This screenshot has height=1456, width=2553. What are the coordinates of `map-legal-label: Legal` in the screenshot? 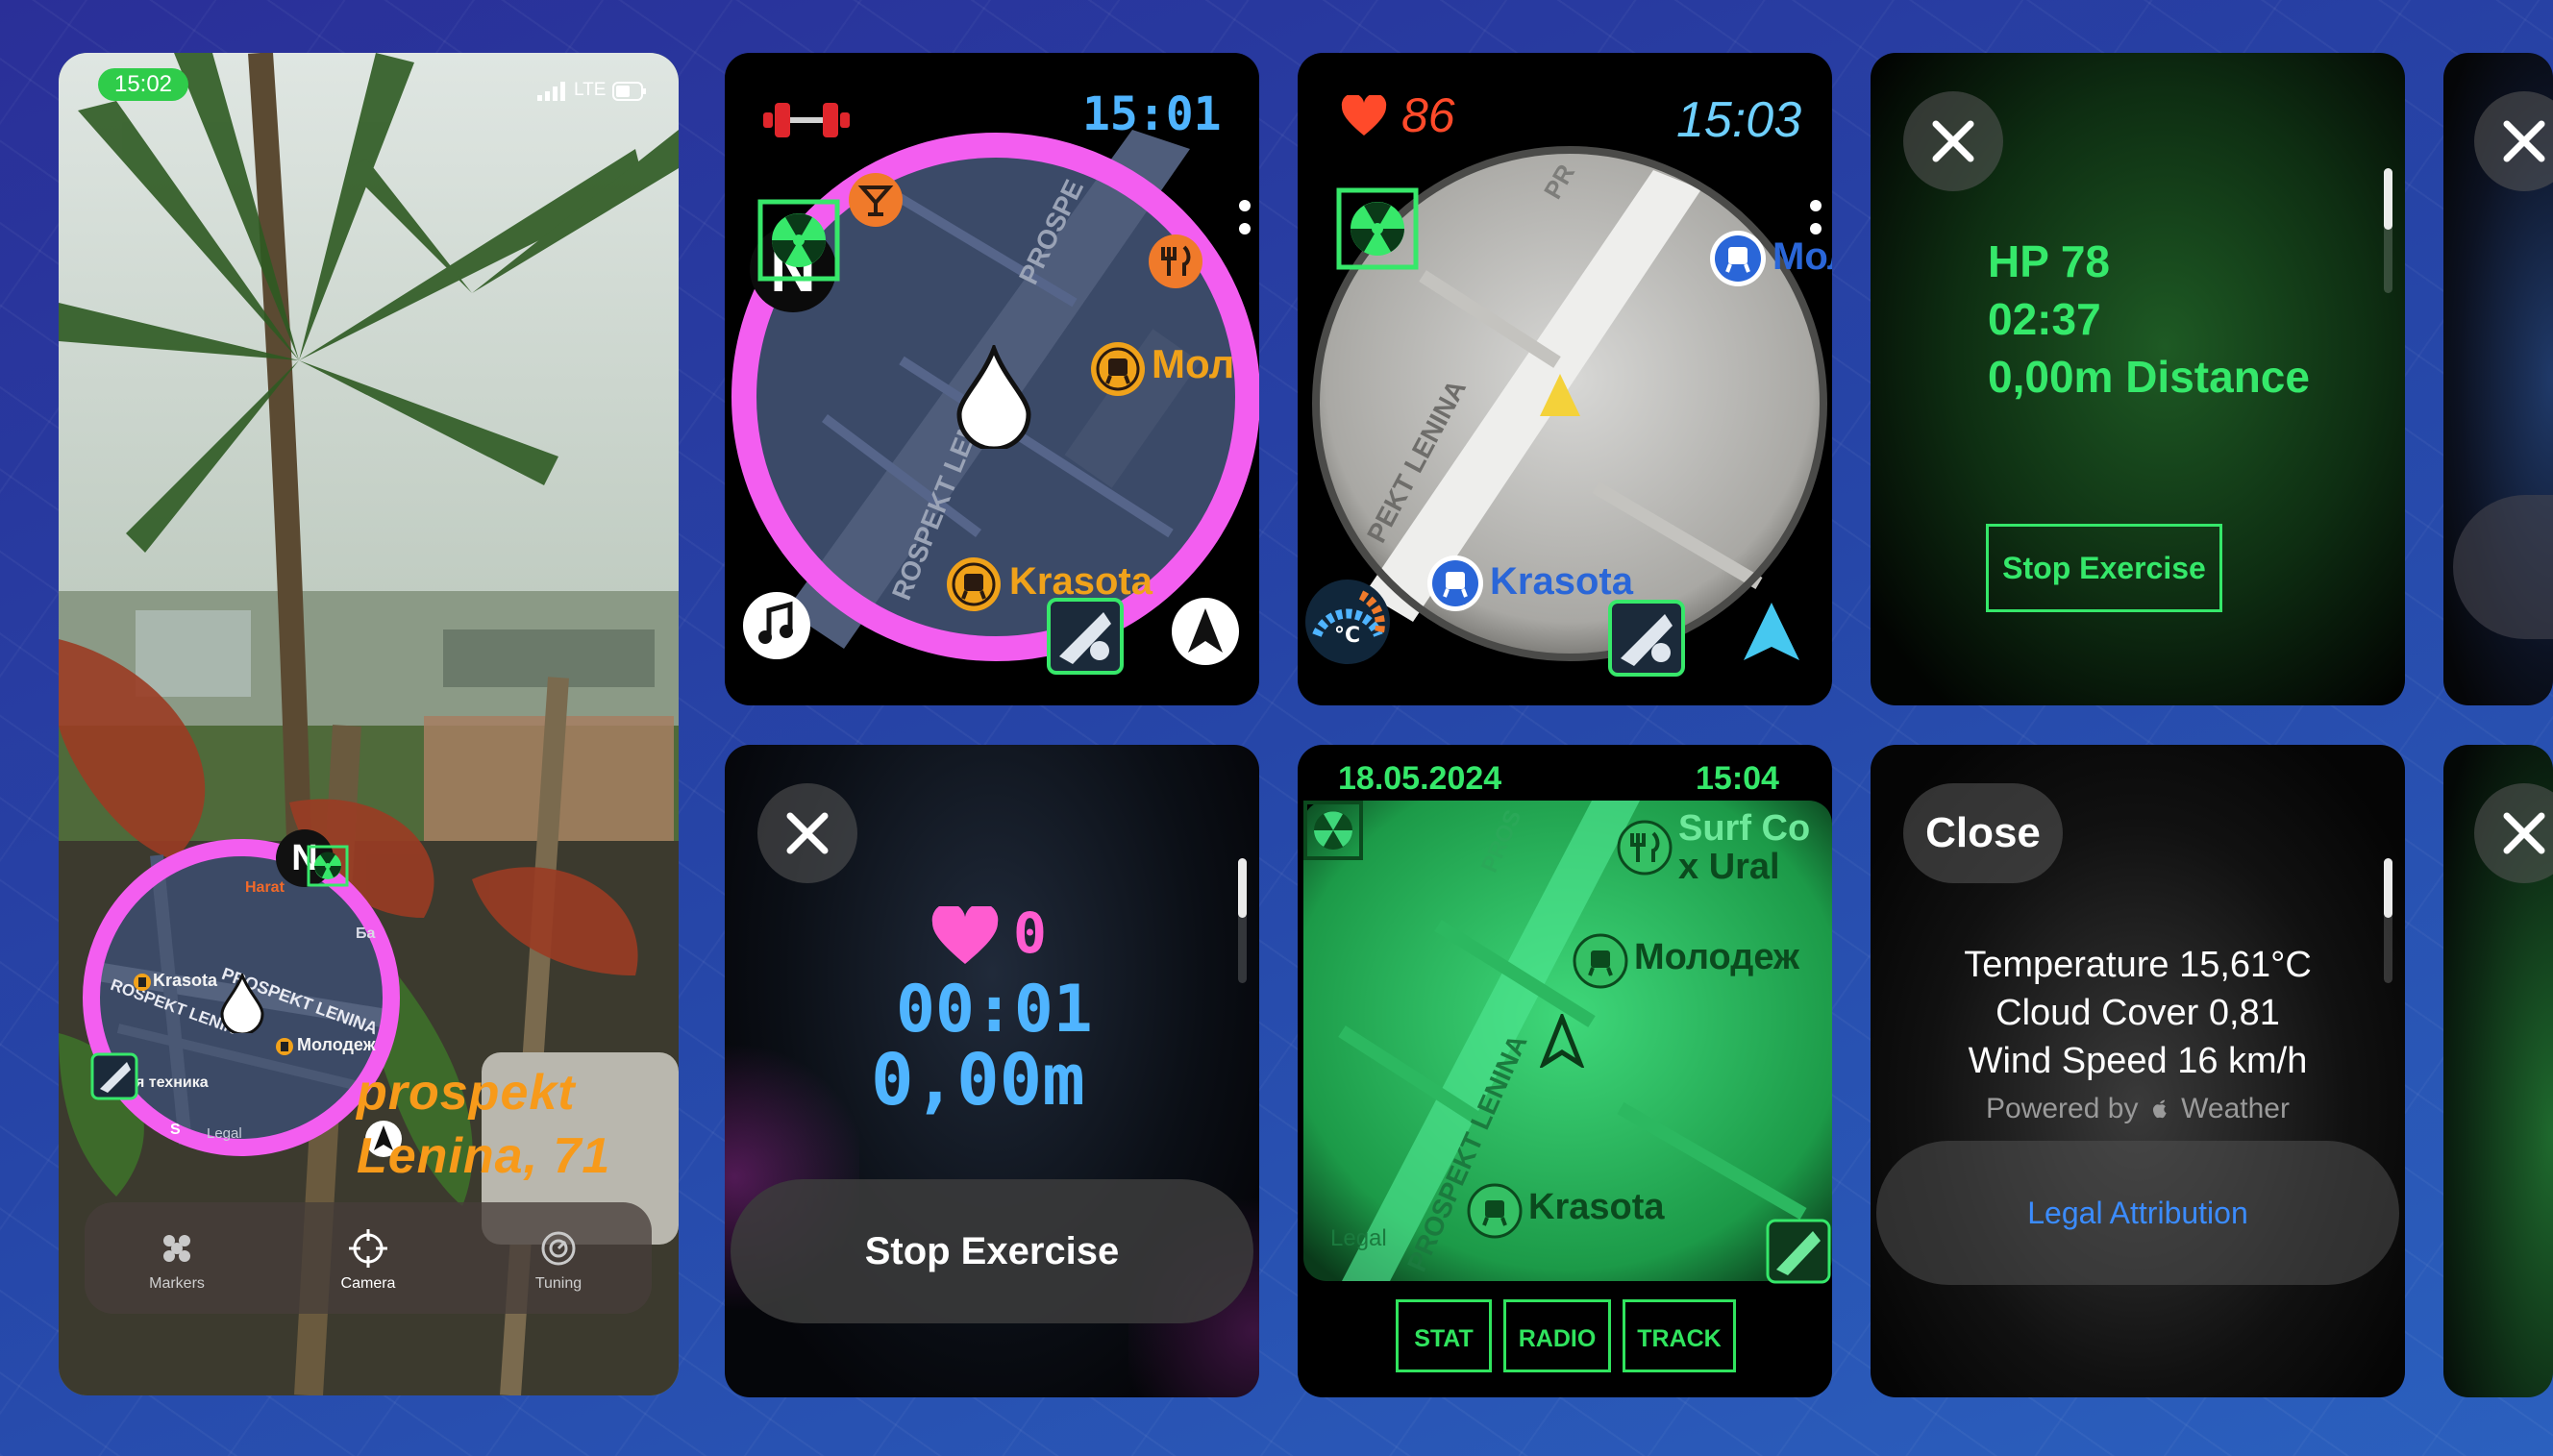 It's located at (1358, 1238).